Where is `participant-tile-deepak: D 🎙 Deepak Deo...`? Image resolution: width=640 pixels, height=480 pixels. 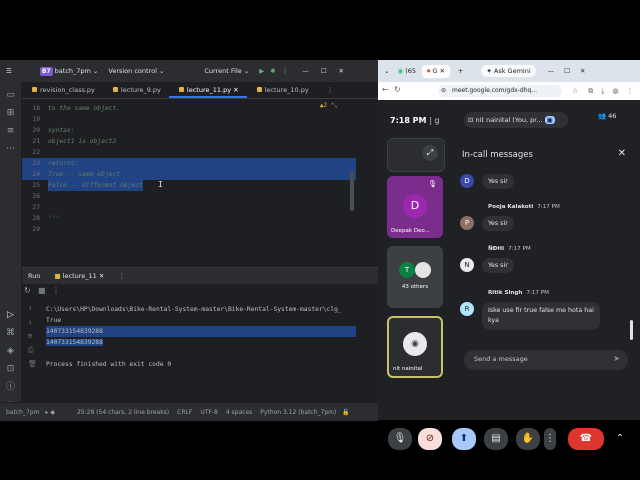 participant-tile-deepak: D 🎙 Deepak Deo... is located at coordinates (415, 207).